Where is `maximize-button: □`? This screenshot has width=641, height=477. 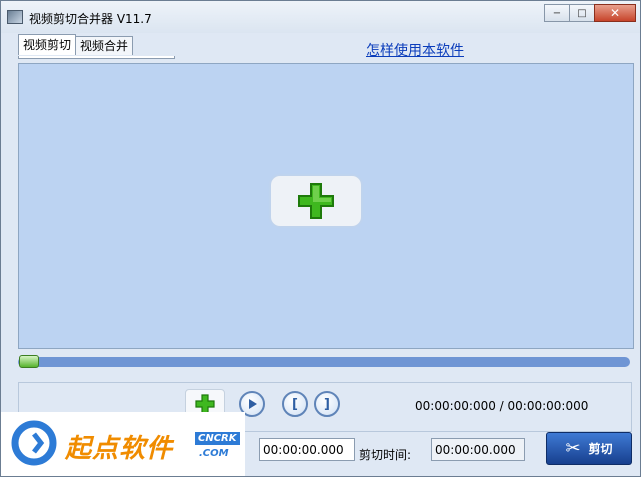
maximize-button: □ is located at coordinates (582, 13).